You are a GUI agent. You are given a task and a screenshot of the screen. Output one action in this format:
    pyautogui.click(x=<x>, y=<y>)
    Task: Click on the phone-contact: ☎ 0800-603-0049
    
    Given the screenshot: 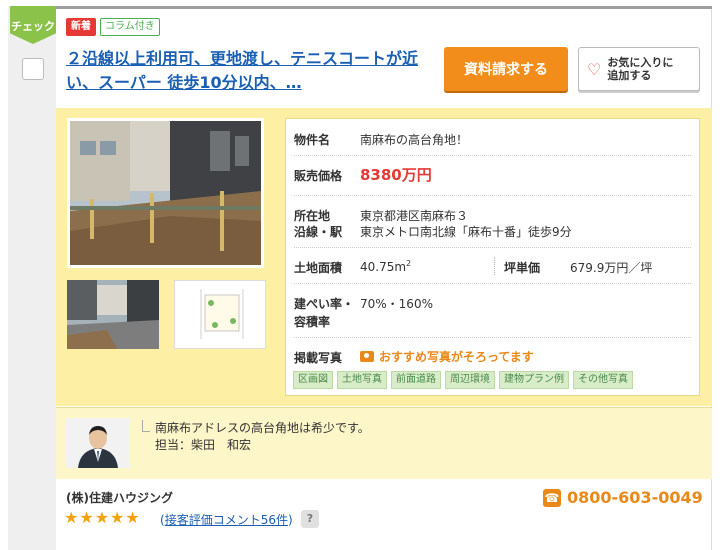 What is the action you would take?
    pyautogui.click(x=623, y=497)
    